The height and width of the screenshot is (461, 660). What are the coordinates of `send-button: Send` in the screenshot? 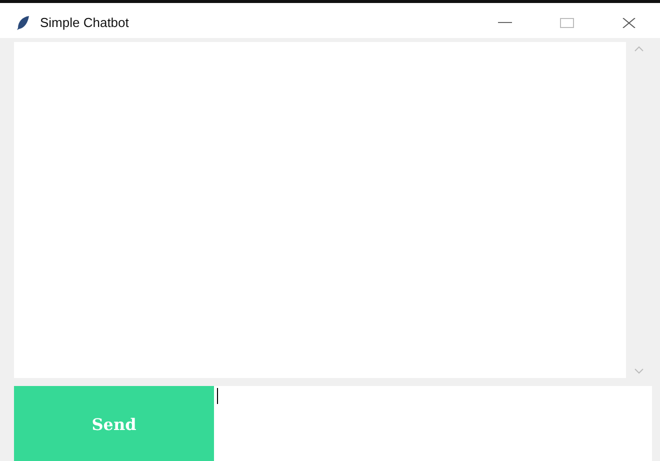 It's located at (114, 423).